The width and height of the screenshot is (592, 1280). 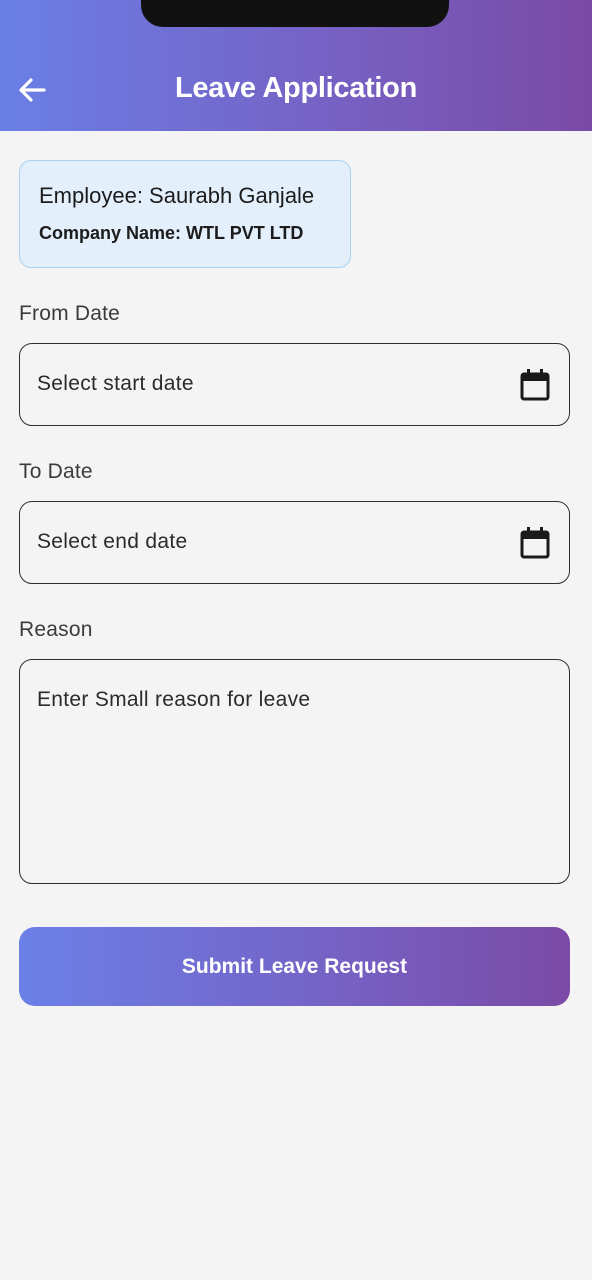 I want to click on to-date-placeholder: Select end date, so click(x=112, y=541).